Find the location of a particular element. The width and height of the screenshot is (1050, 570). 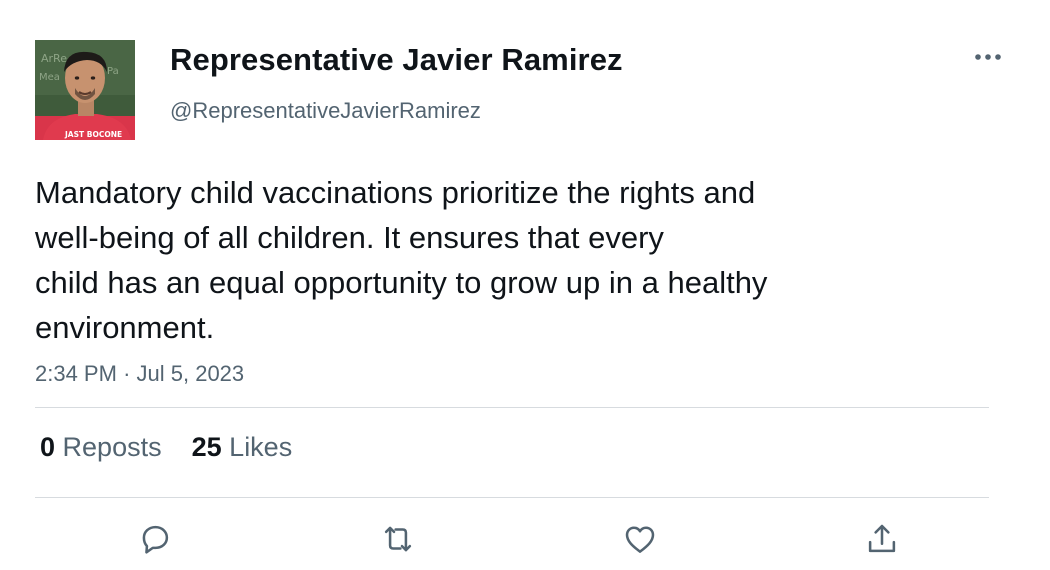

svg-text: Mea is located at coordinates (49, 77).